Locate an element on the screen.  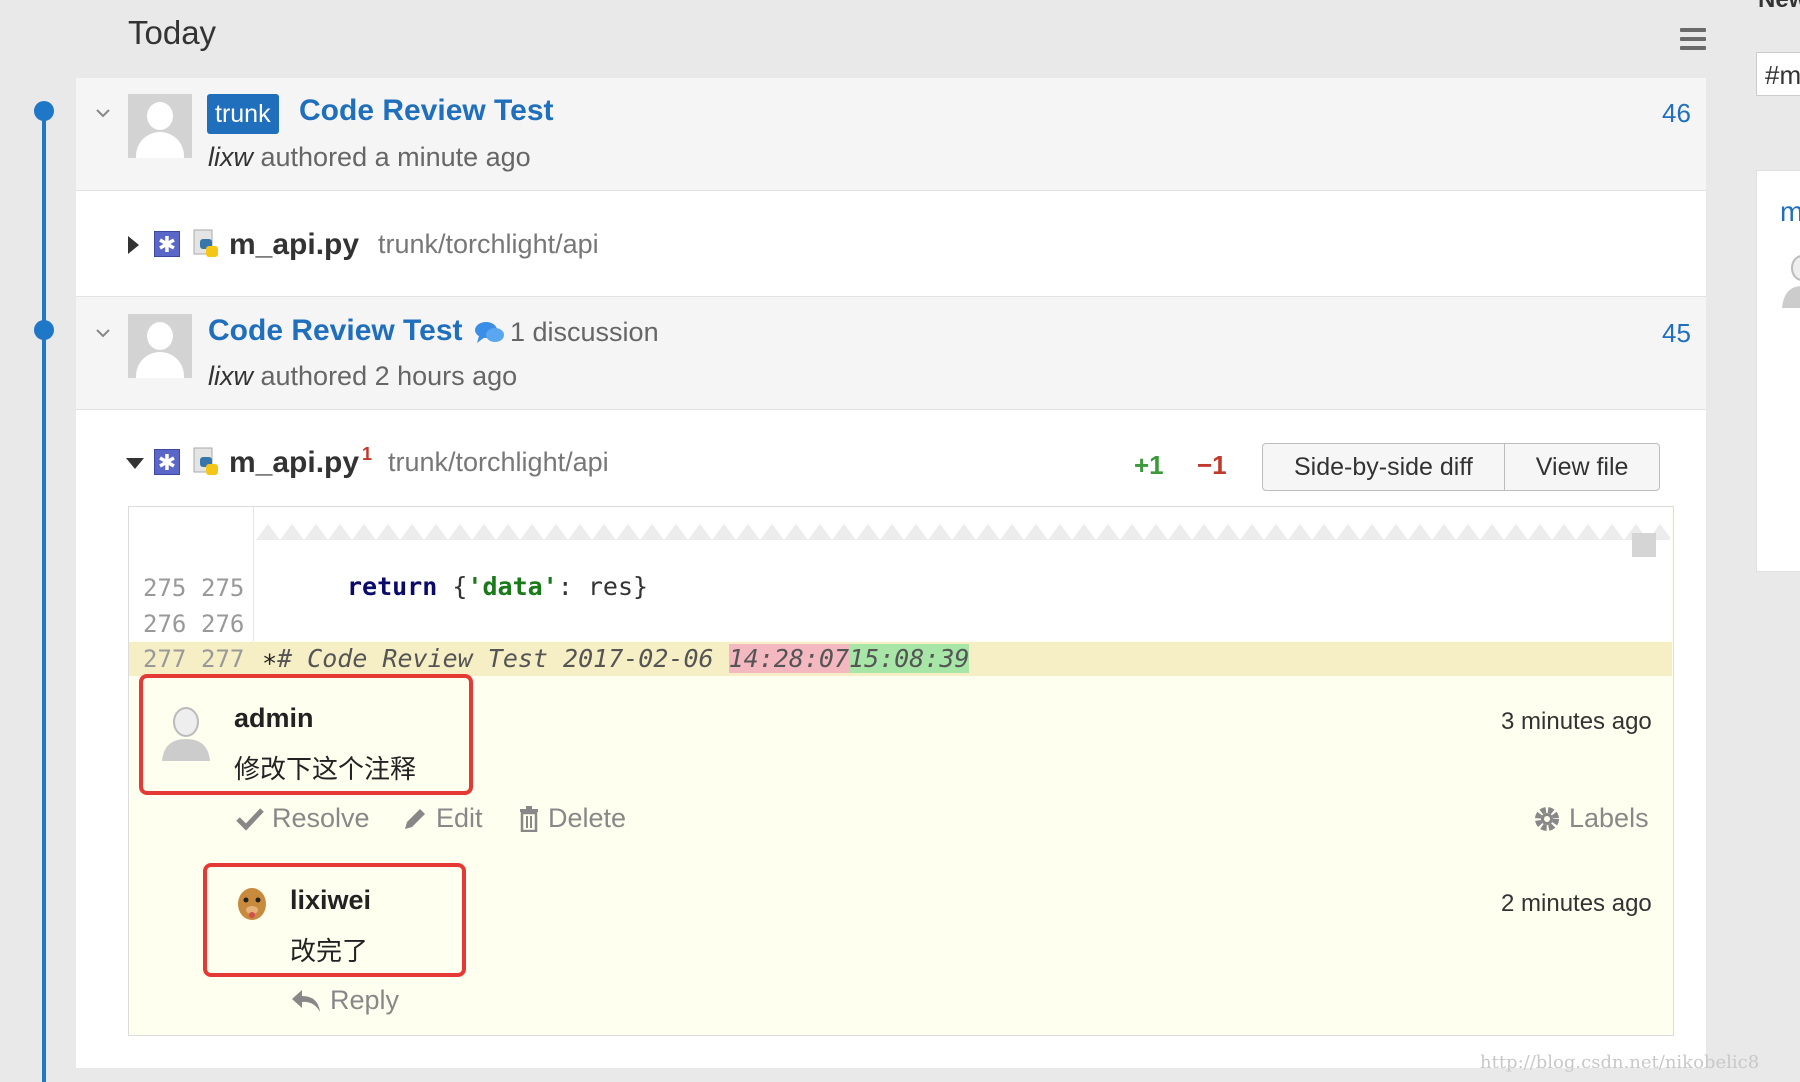
diff-view-buttons: Side-by-side diff View file is located at coordinates (1461, 467).